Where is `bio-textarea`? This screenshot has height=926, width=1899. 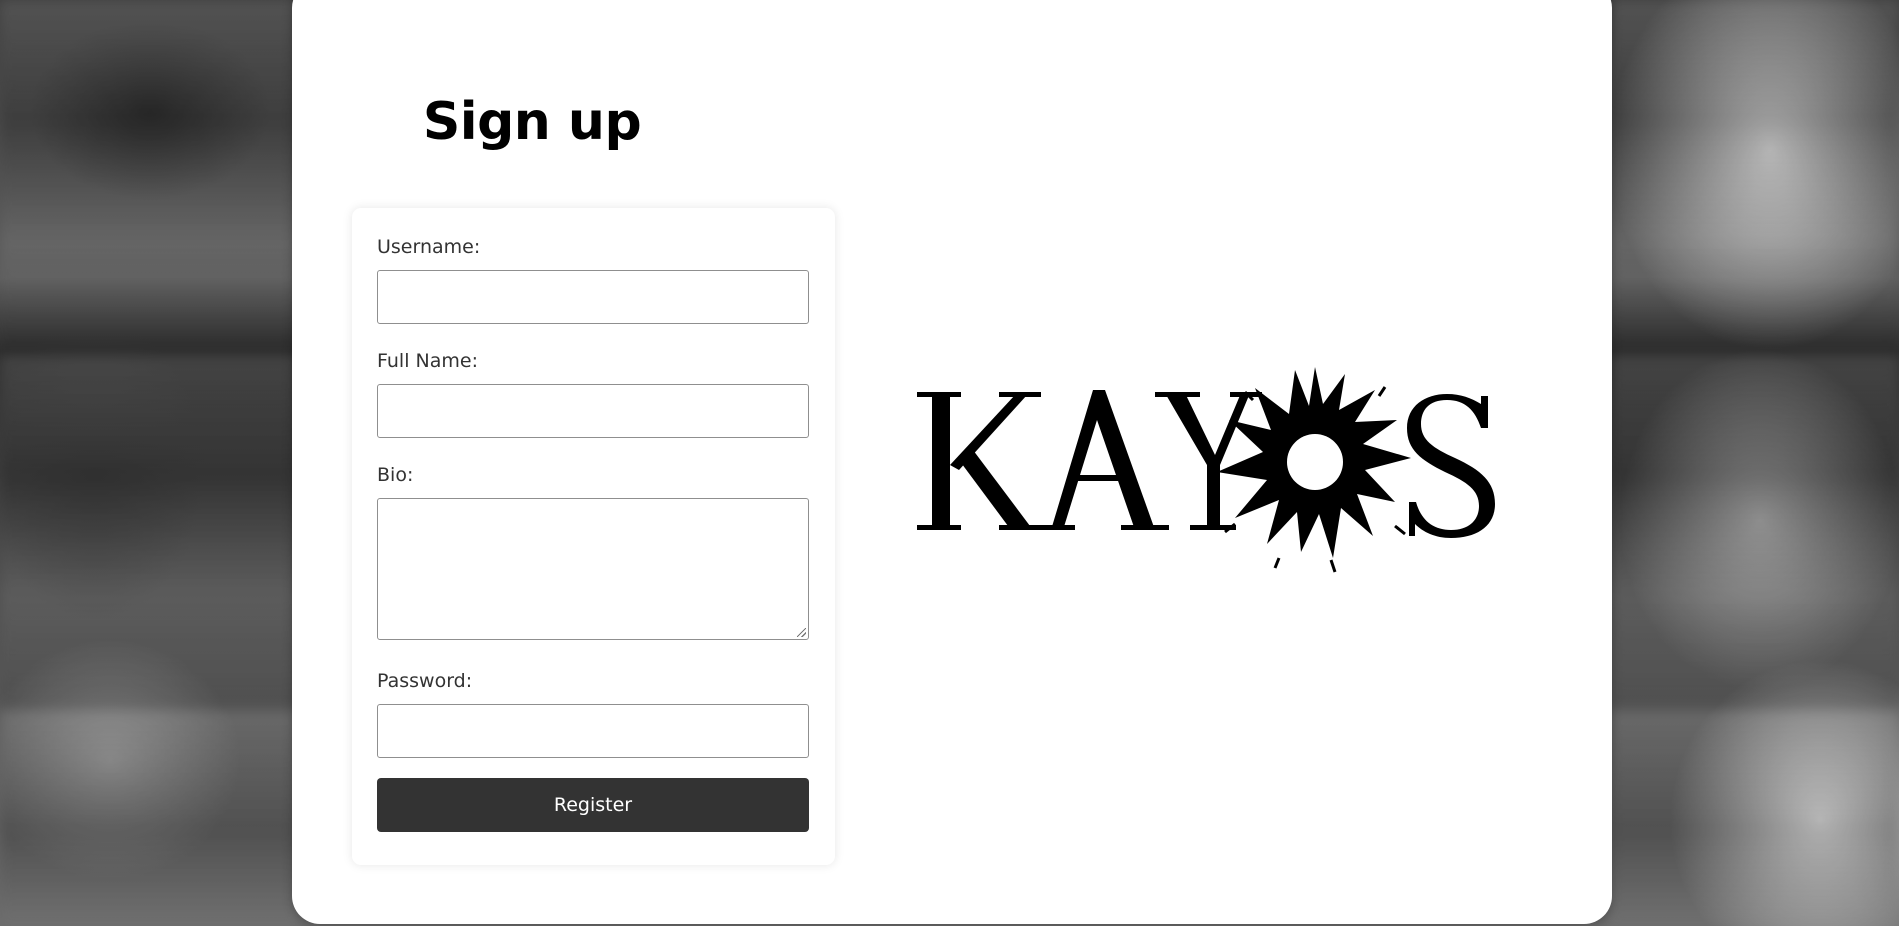
bio-textarea is located at coordinates (593, 569).